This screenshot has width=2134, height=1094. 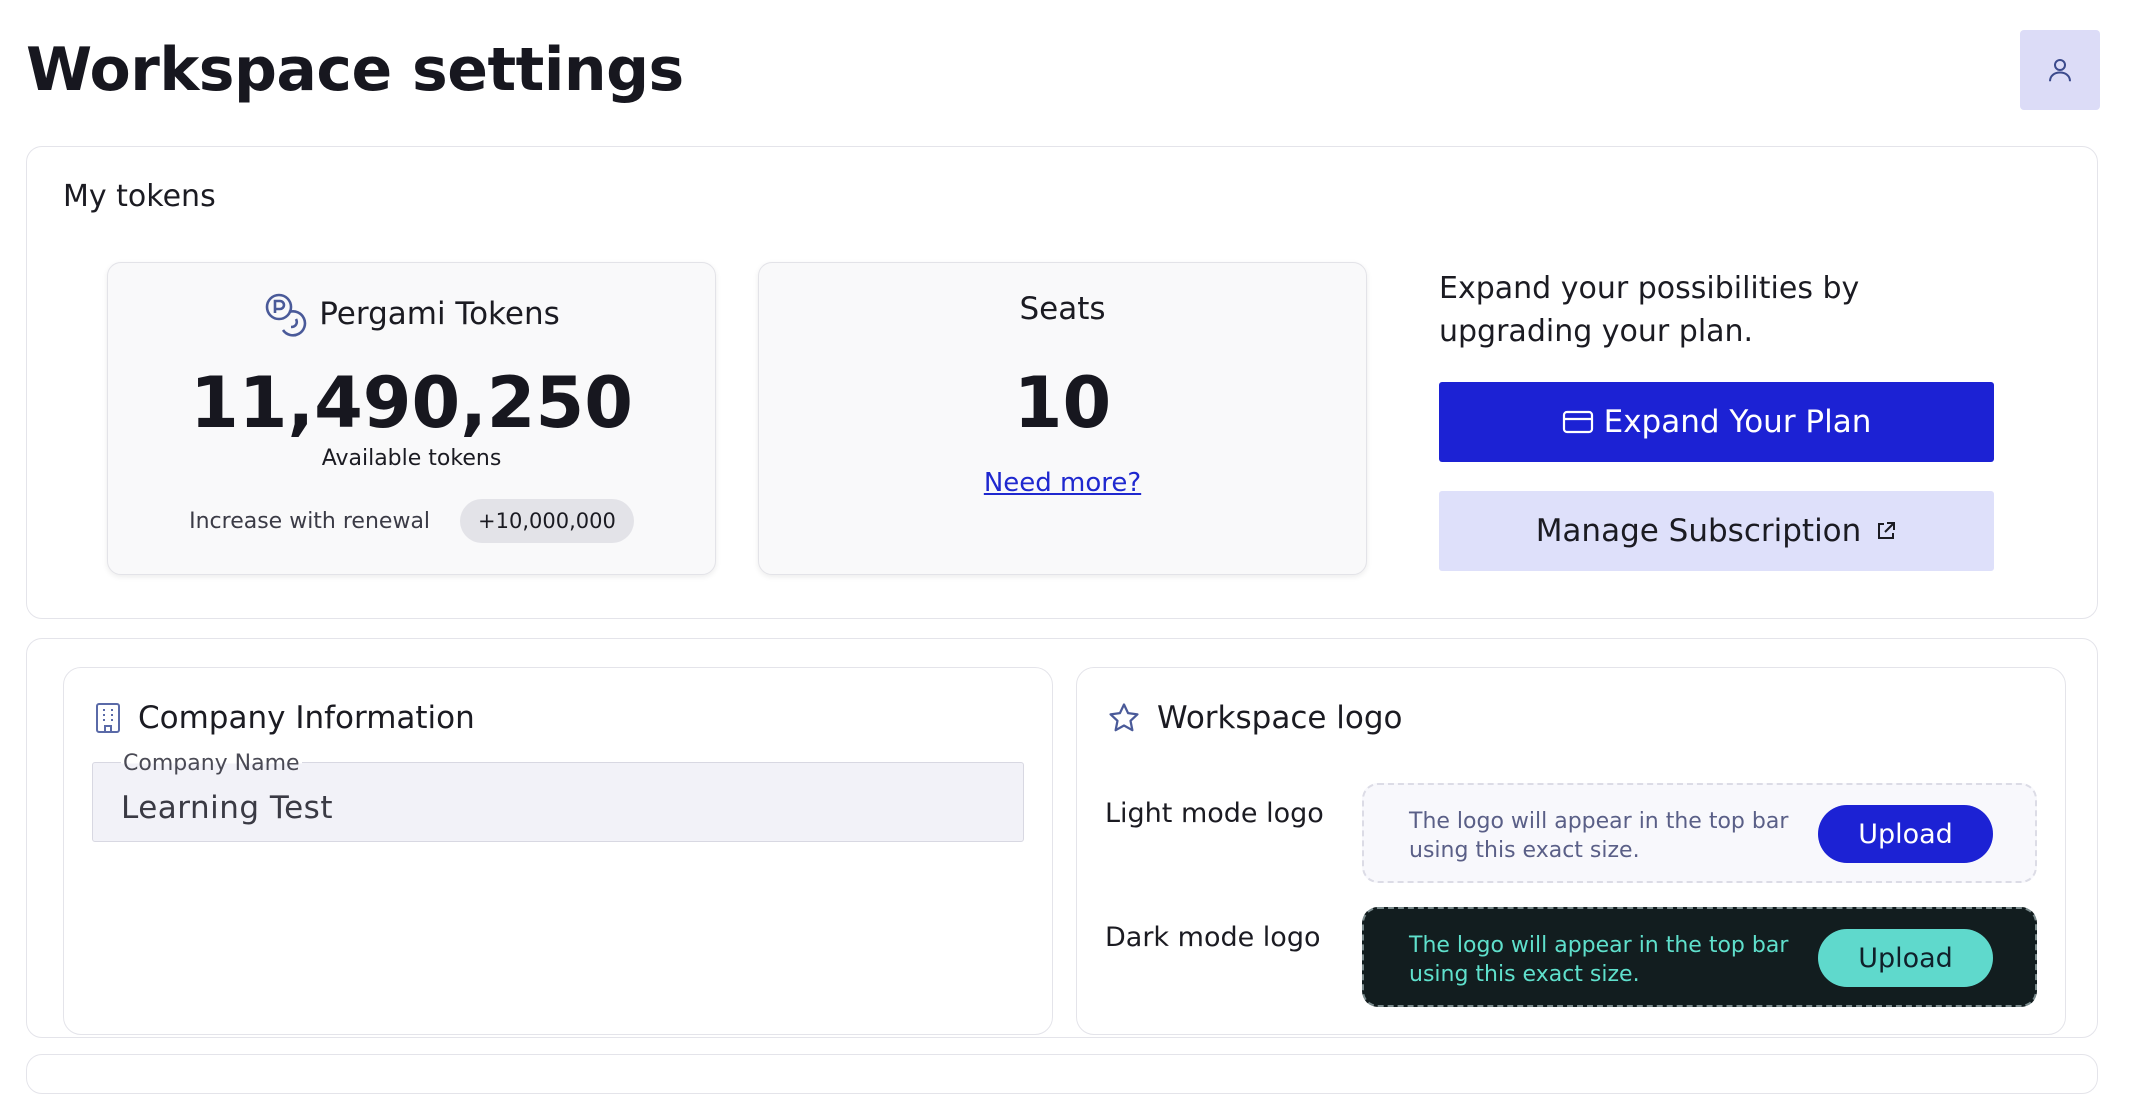 What do you see at coordinates (1062, 483) in the screenshot?
I see `need-more-link: Need more?` at bounding box center [1062, 483].